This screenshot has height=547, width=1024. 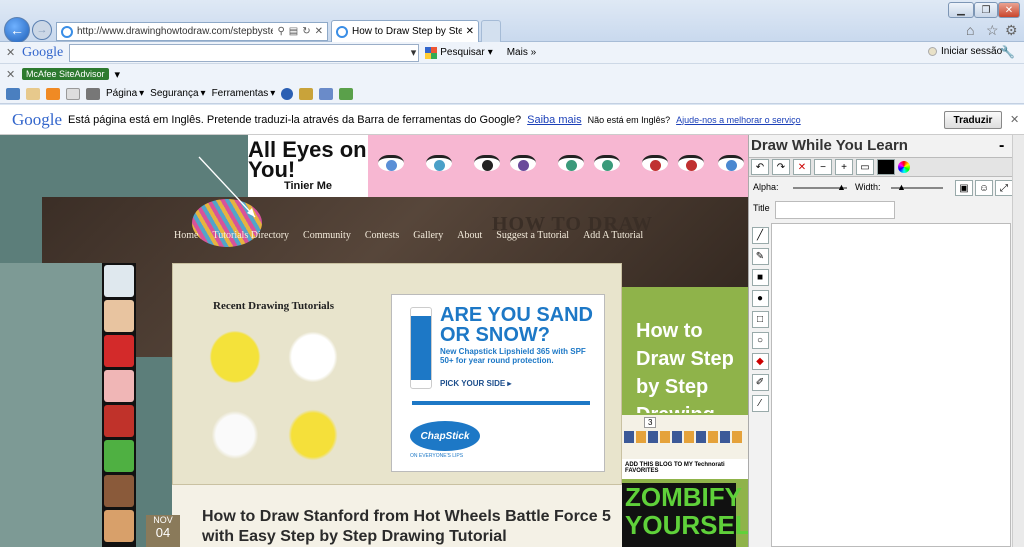 What do you see at coordinates (760, 403) in the screenshot?
I see `eyedropper-icon: ⁄` at bounding box center [760, 403].